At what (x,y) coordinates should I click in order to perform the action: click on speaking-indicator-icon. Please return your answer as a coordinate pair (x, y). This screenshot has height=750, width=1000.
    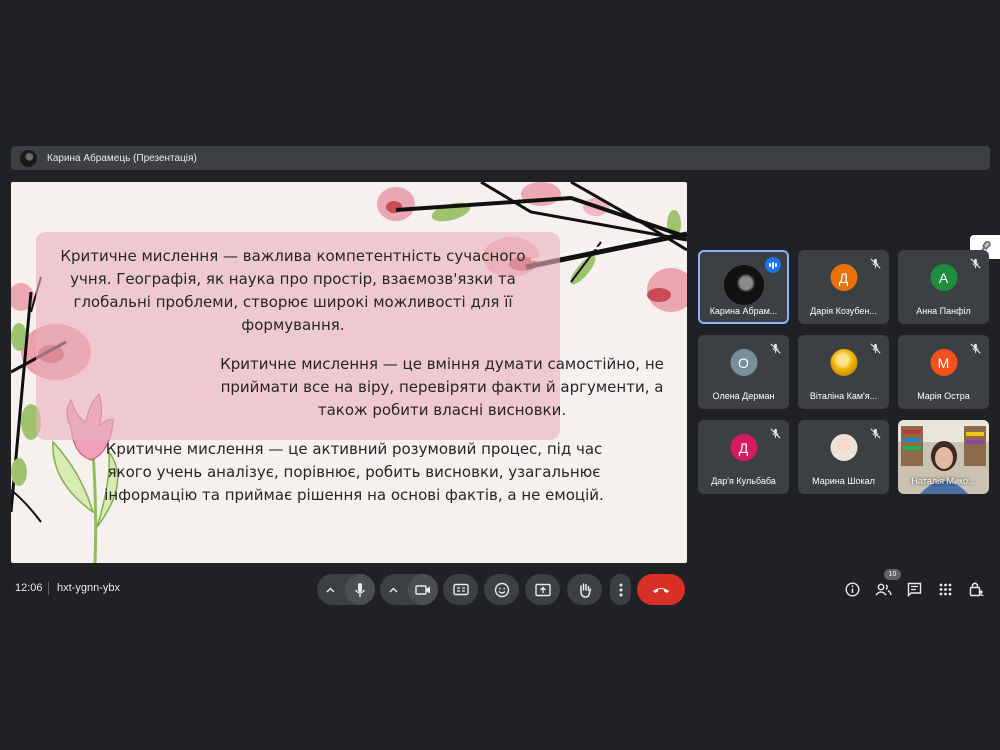
    Looking at the image, I should click on (773, 265).